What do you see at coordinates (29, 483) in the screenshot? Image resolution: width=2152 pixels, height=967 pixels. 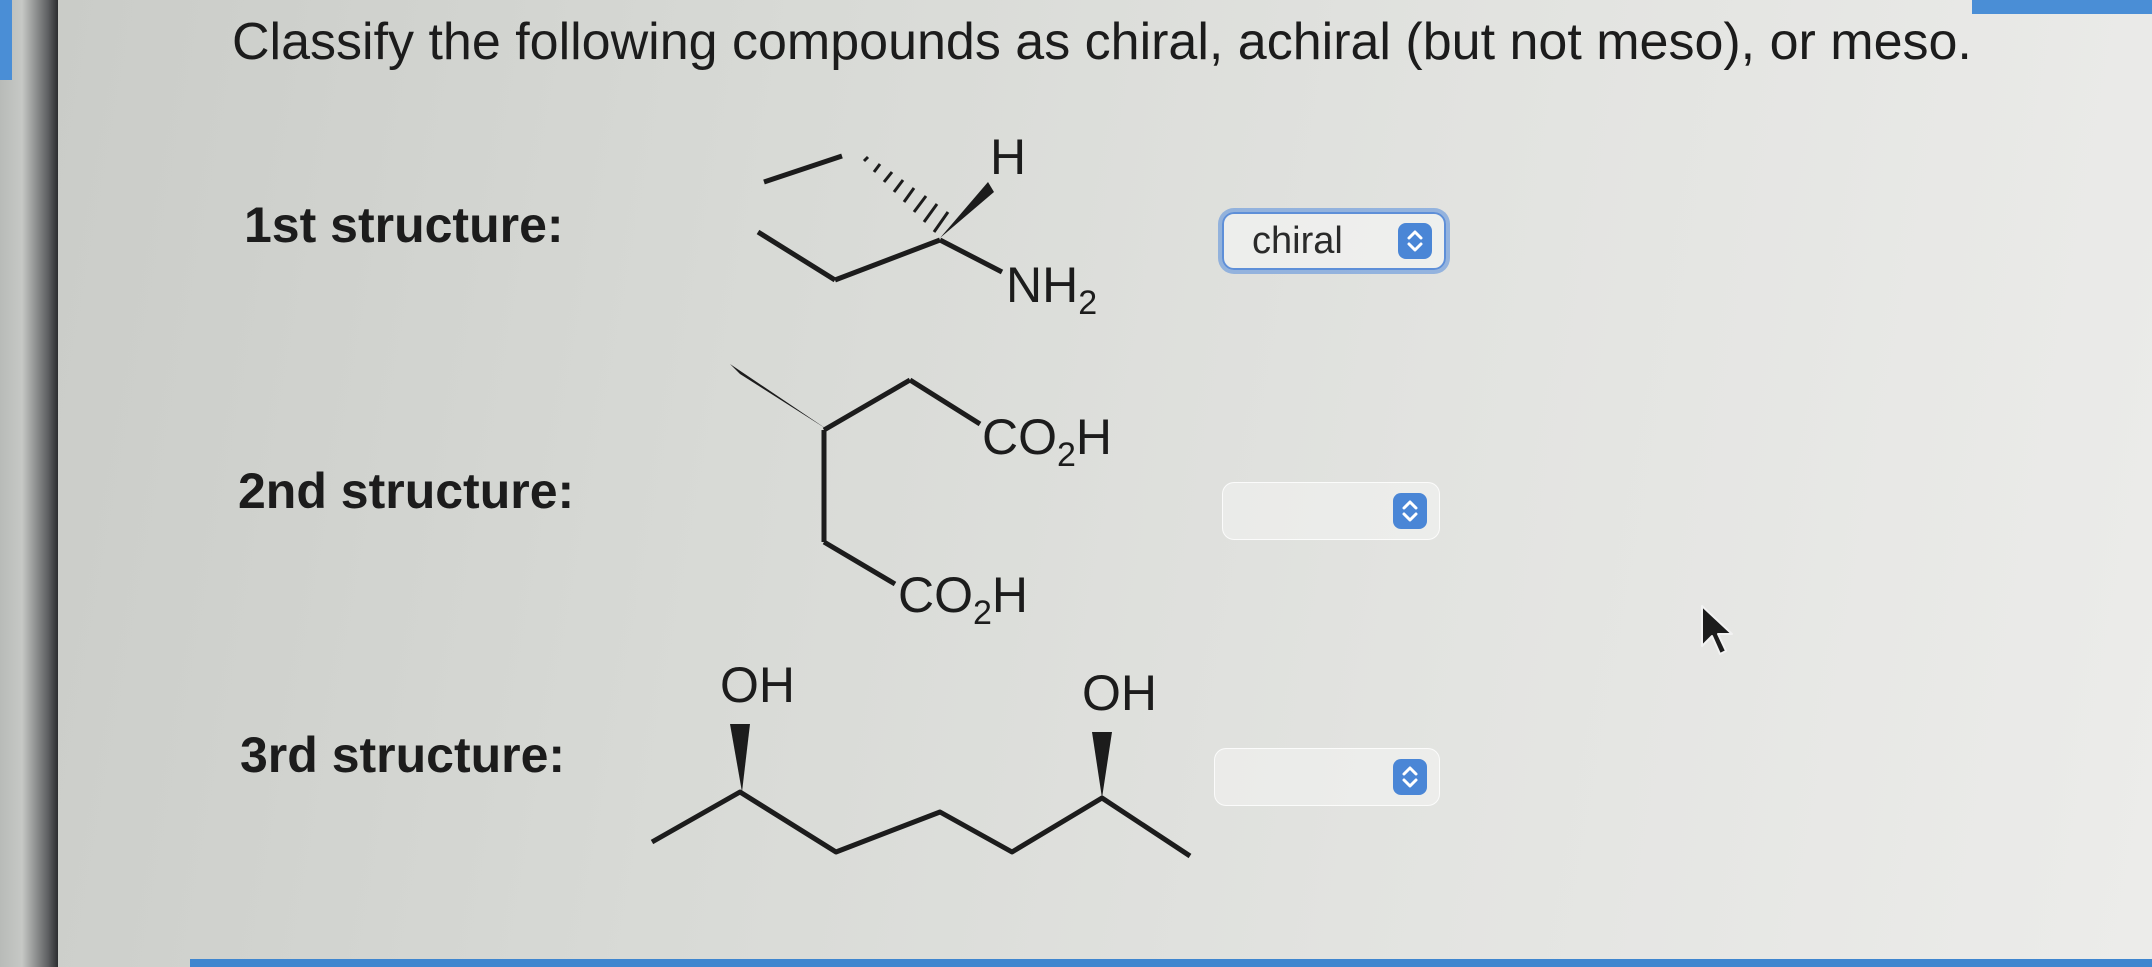 I see `screen-bezel` at bounding box center [29, 483].